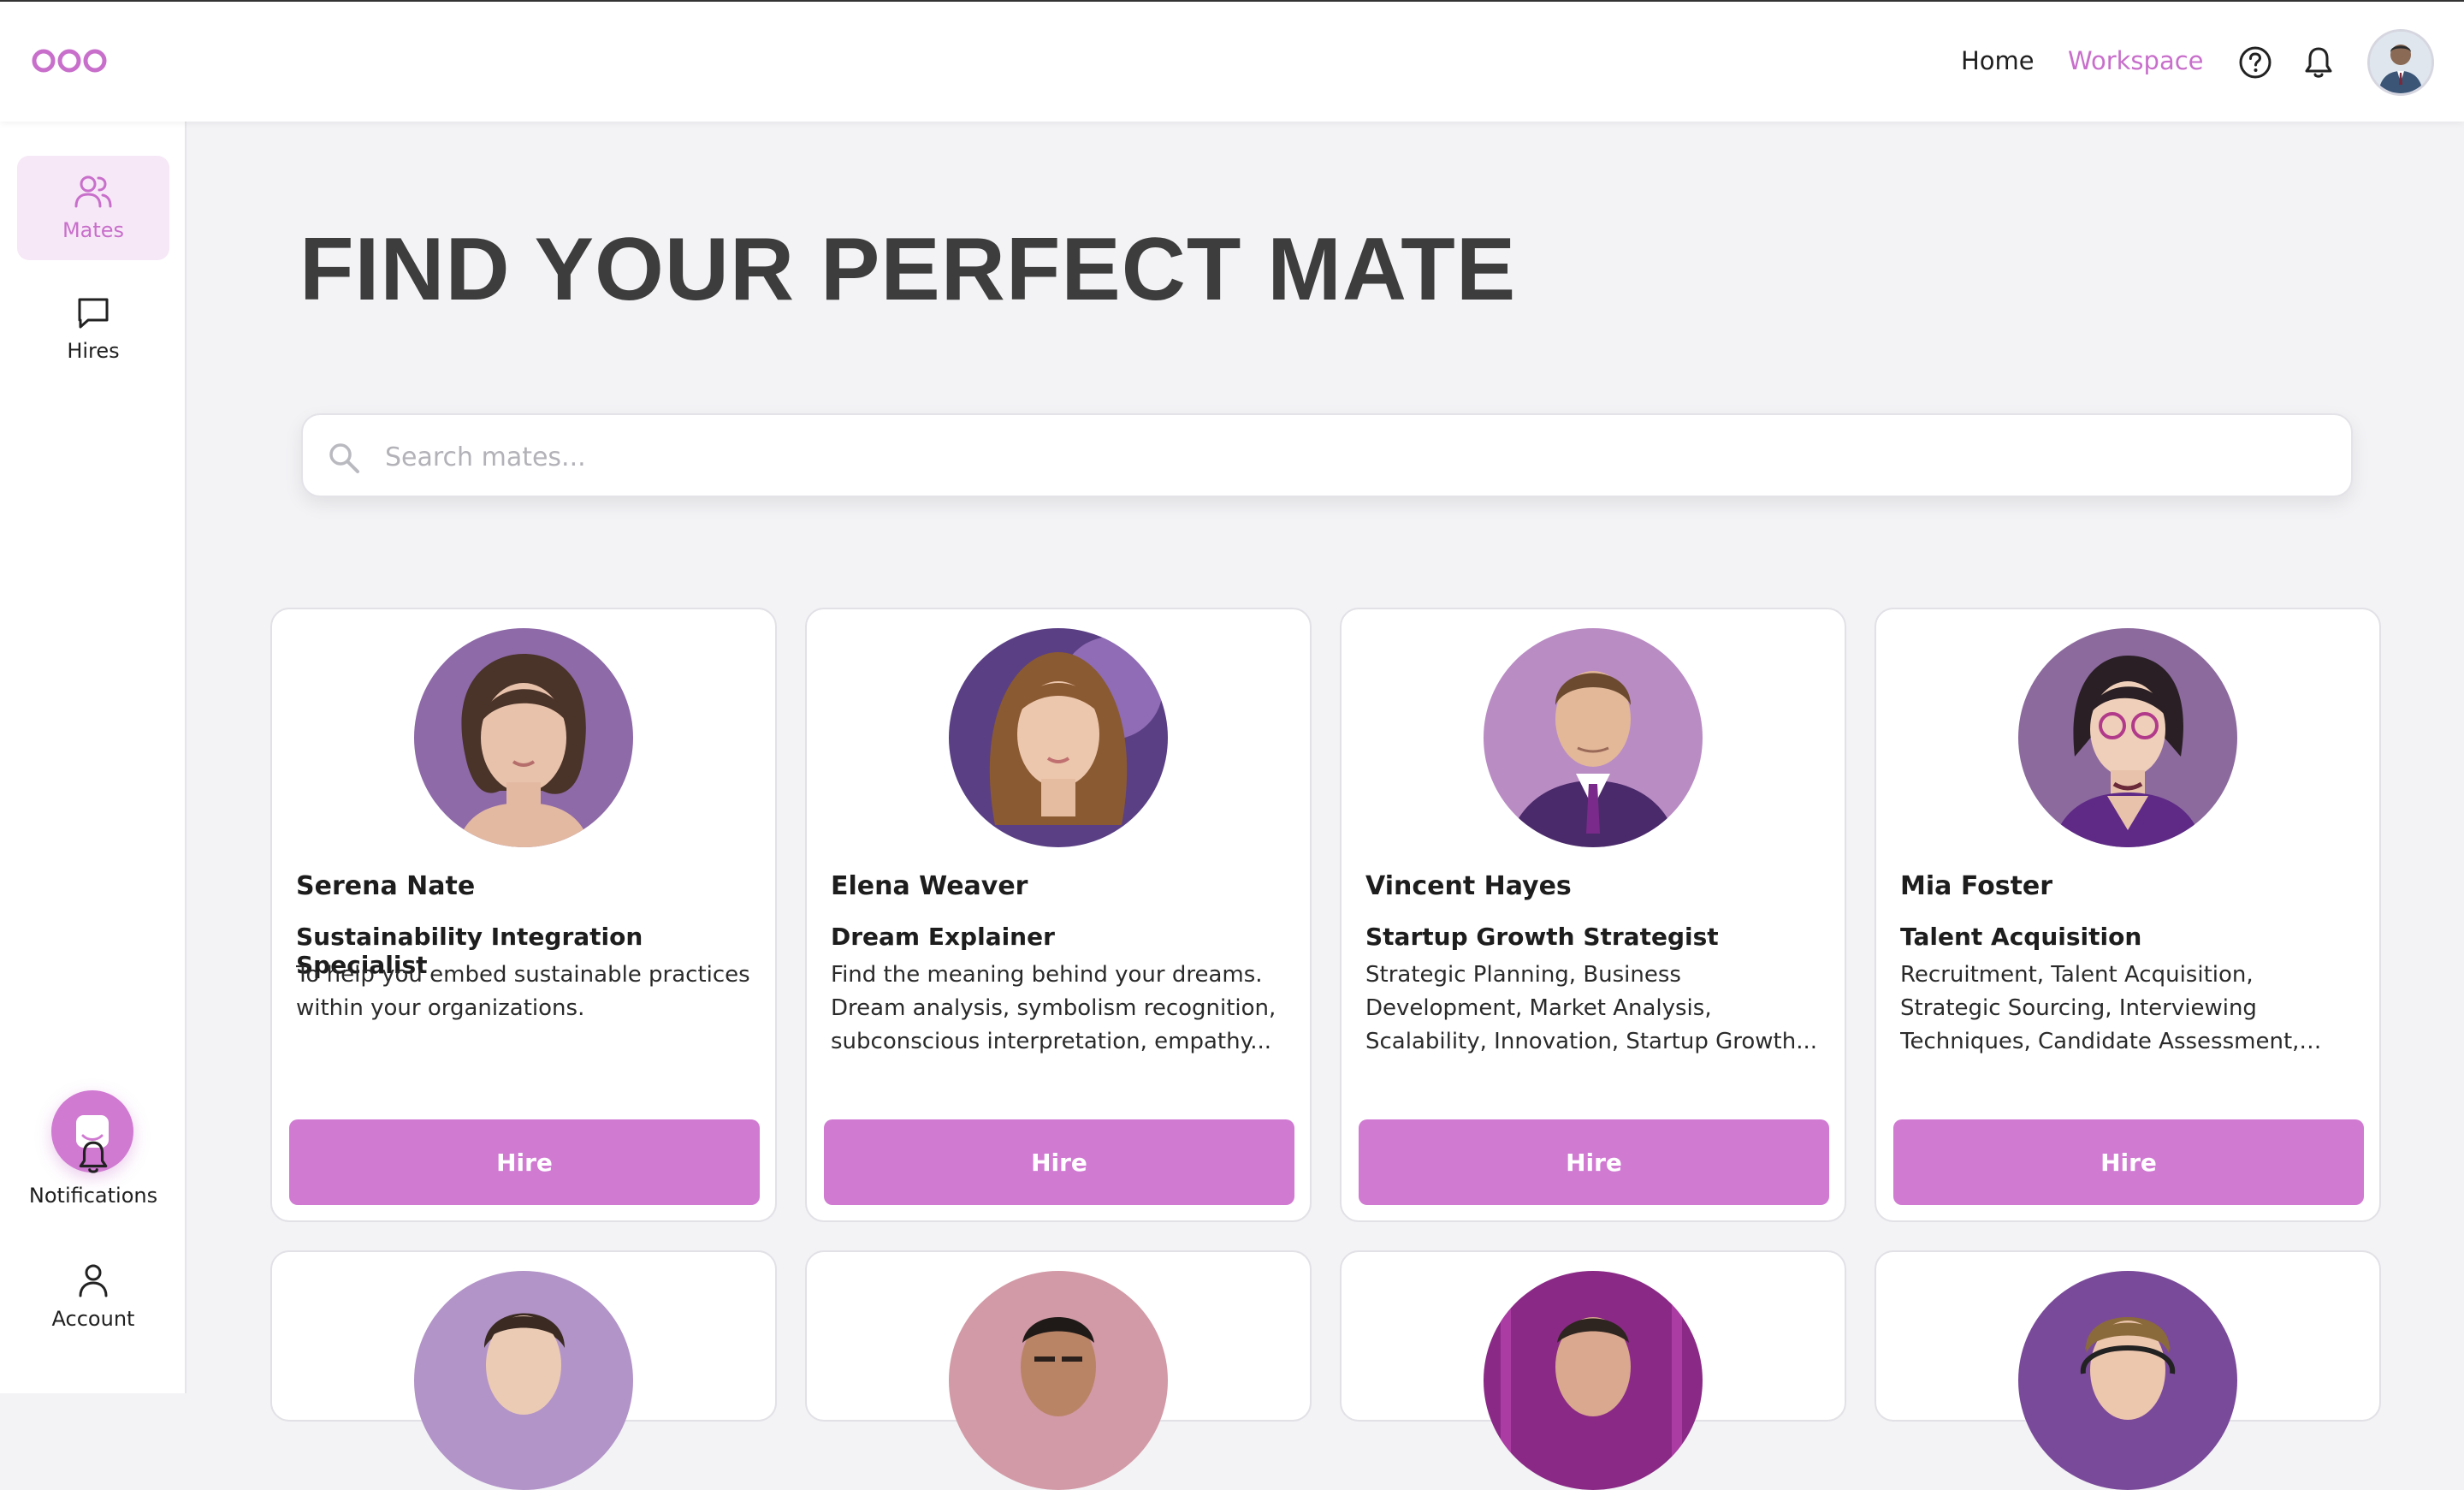 Image resolution: width=2464 pixels, height=1490 pixels. What do you see at coordinates (93, 757) in the screenshot?
I see `sidebar: Mates Hires Notifications Account` at bounding box center [93, 757].